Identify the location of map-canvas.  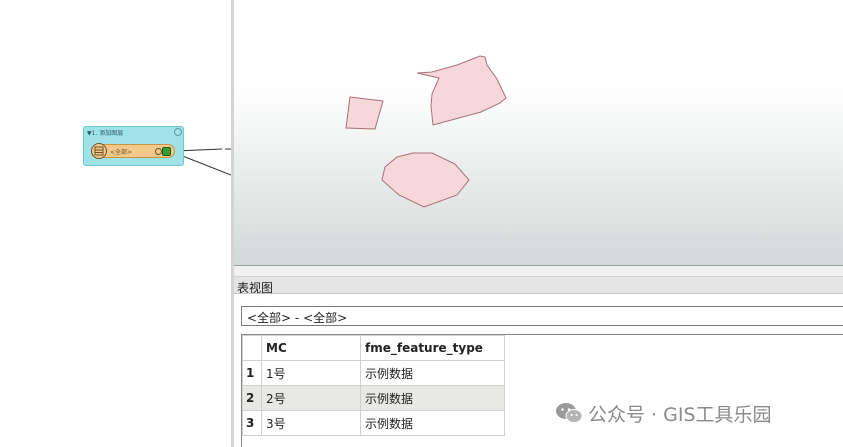
(426, 131).